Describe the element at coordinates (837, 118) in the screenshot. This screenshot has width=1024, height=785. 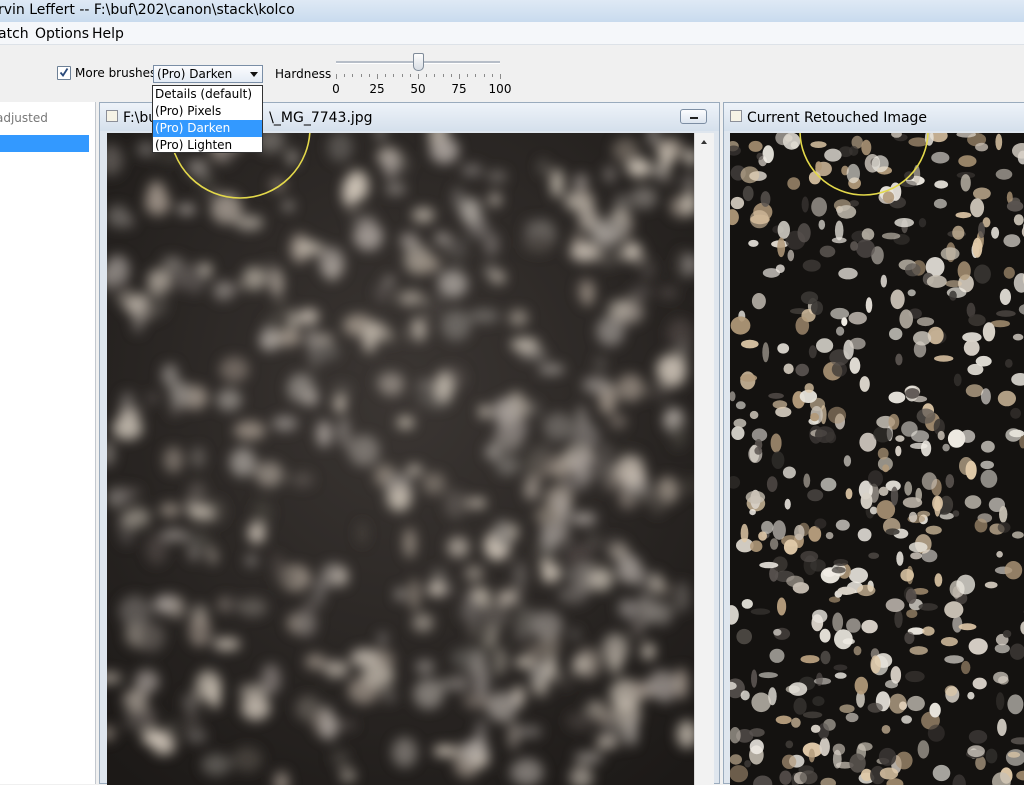
I see `retouched-frame-title: Current Retouched Image` at that location.